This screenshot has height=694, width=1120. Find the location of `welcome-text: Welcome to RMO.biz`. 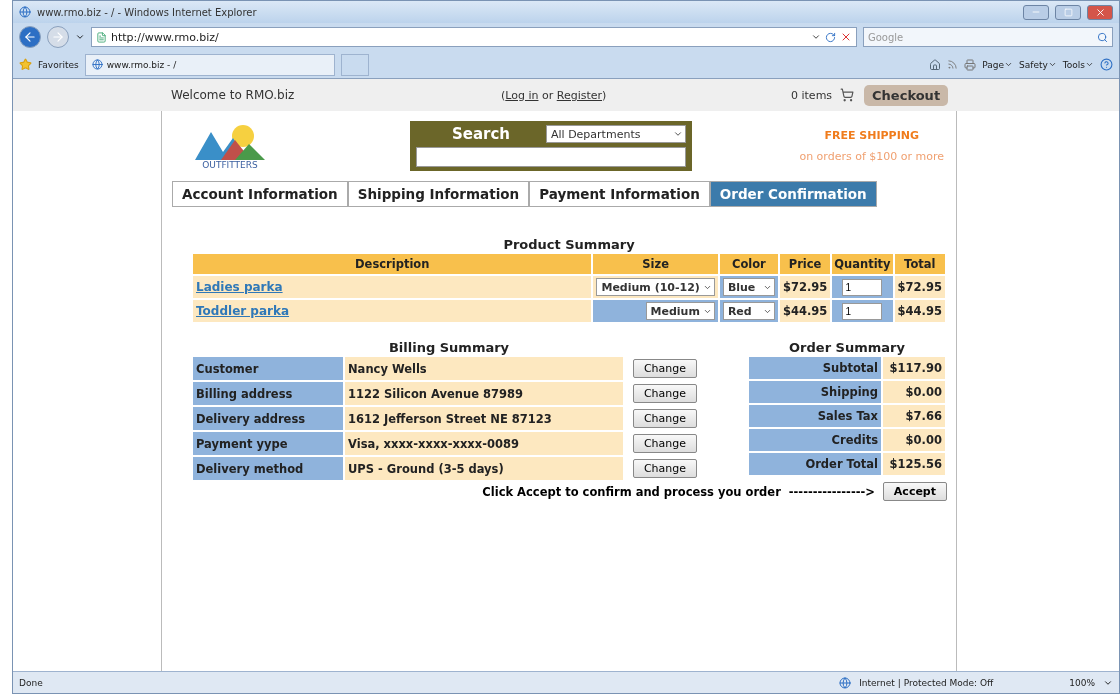

welcome-text: Welcome to RMO.biz is located at coordinates (233, 95).